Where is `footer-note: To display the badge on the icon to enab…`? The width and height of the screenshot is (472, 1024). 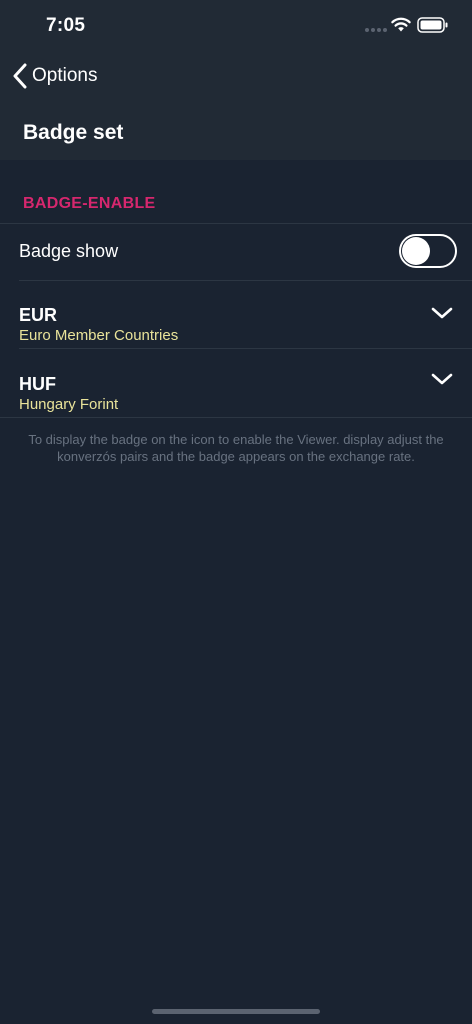 footer-note: To display the badge on the icon to enab… is located at coordinates (236, 448).